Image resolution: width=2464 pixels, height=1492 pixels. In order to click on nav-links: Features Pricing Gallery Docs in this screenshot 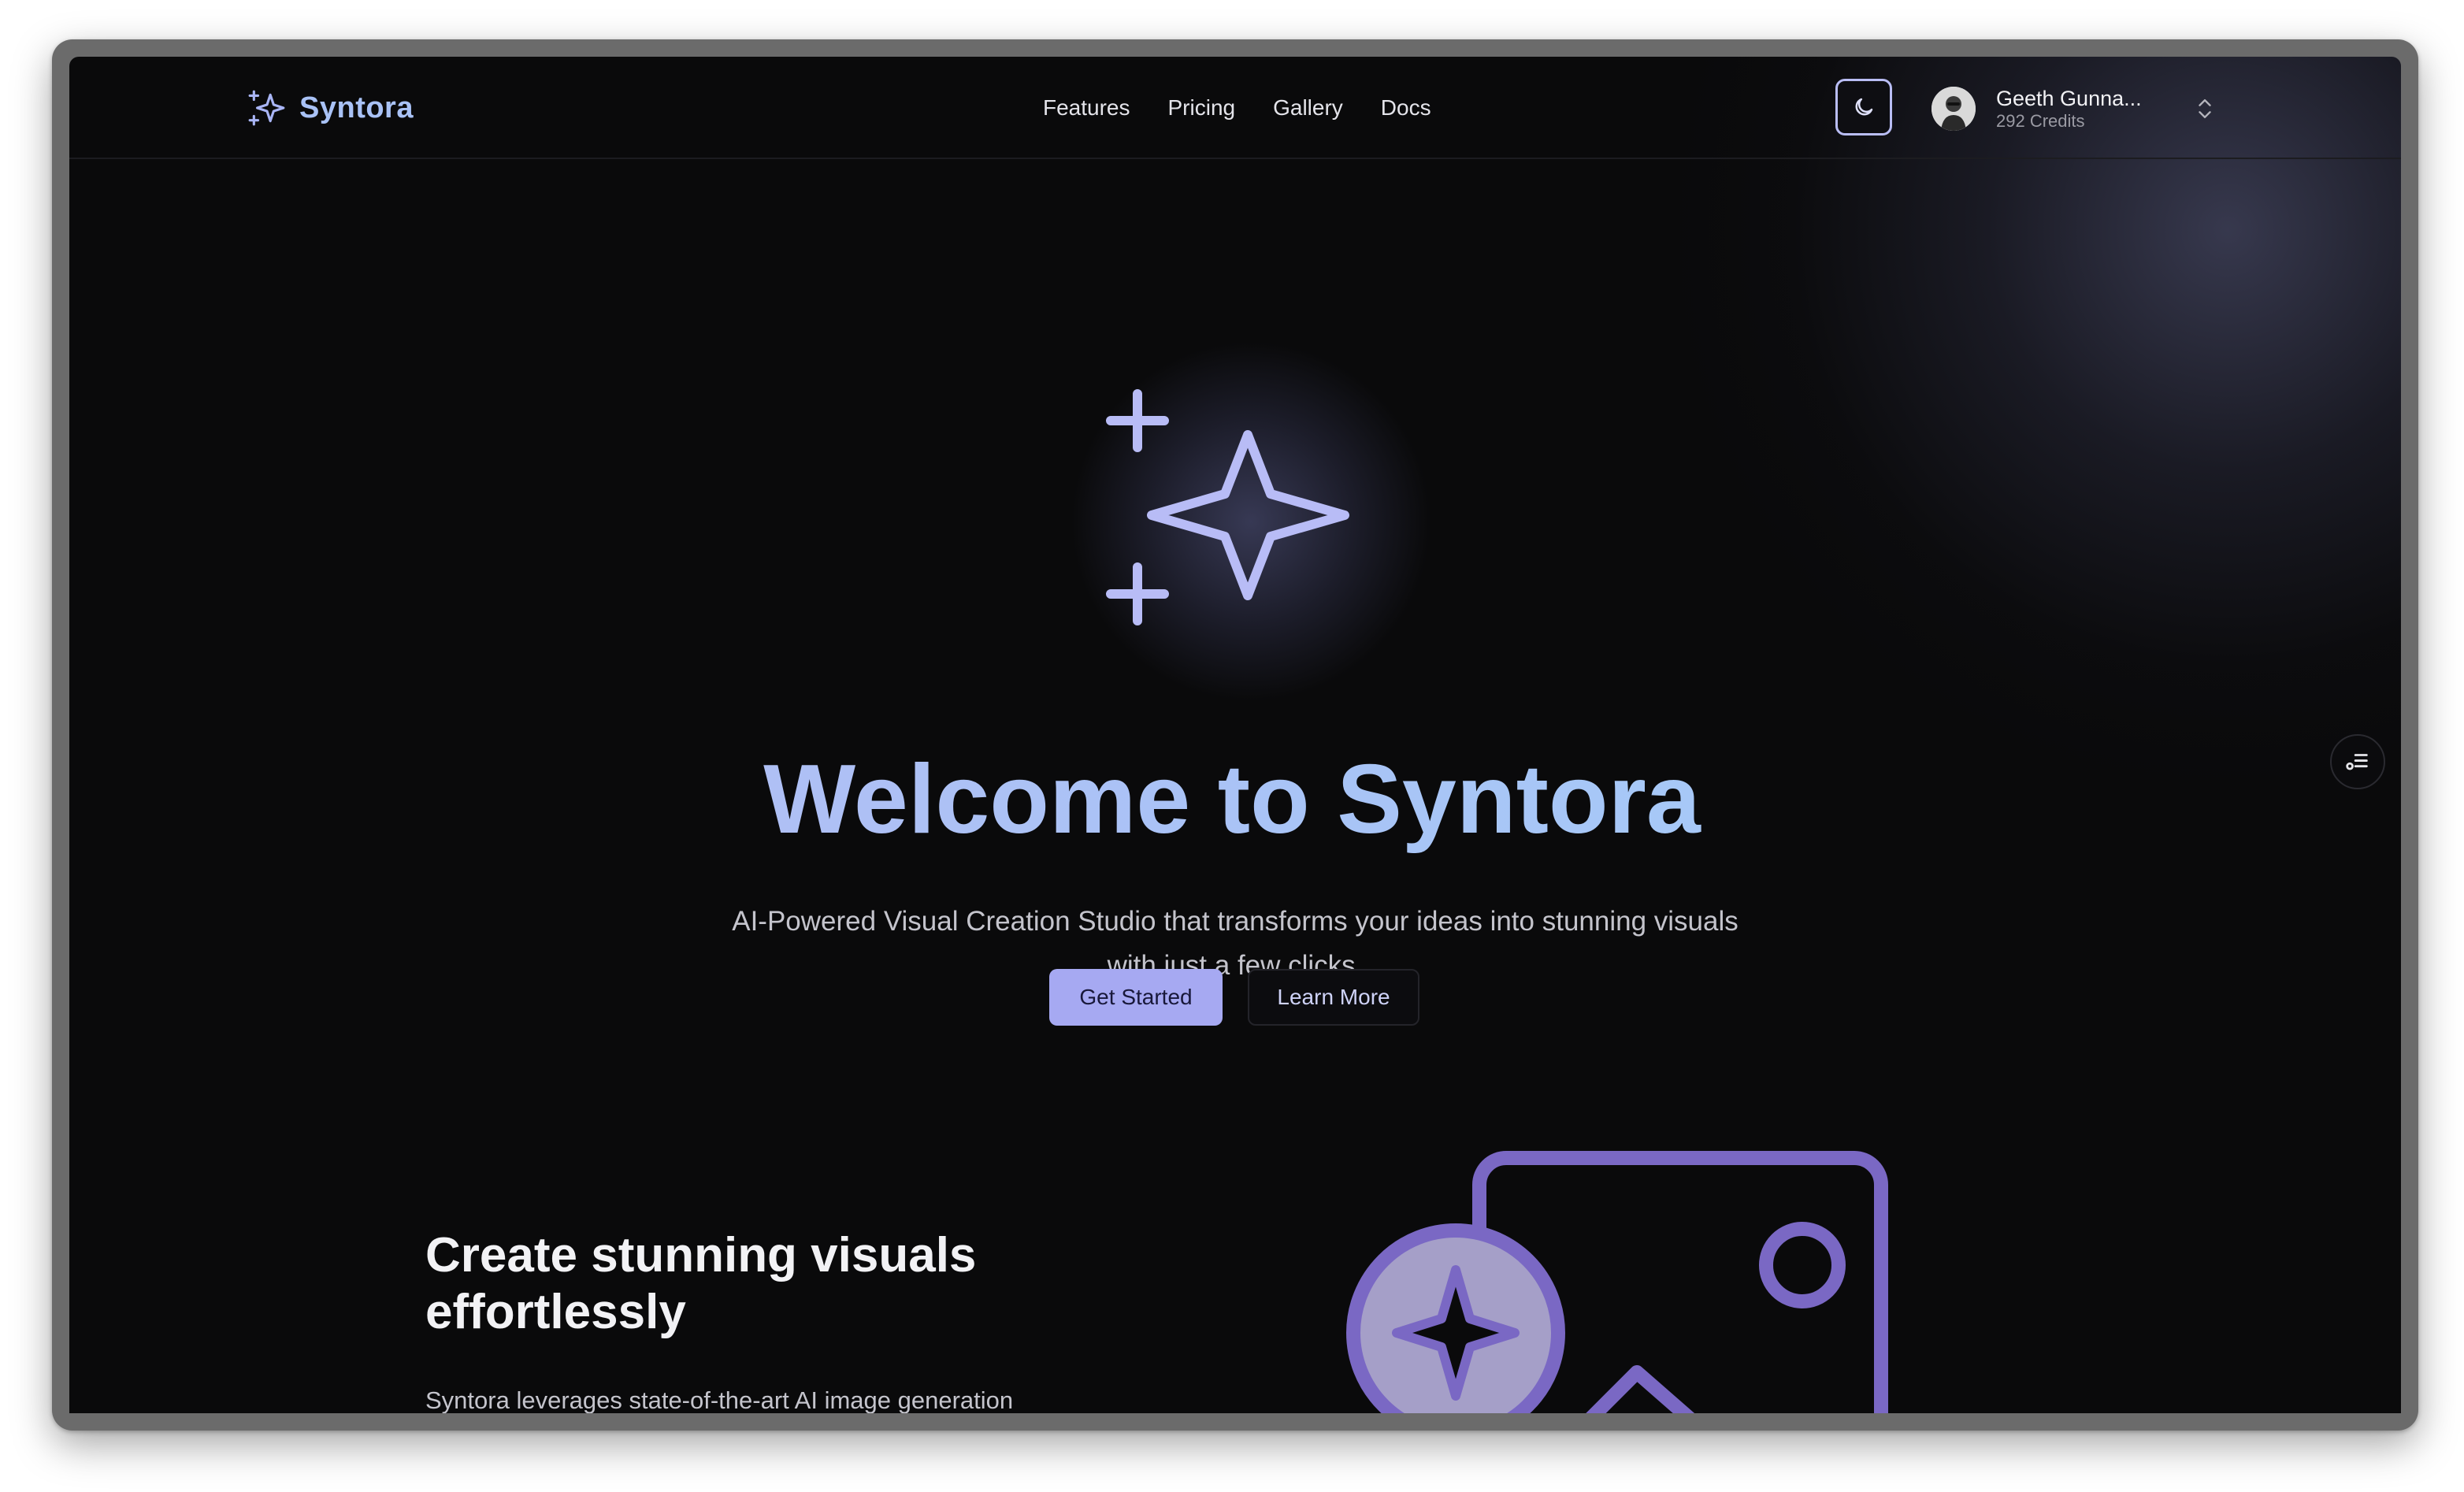, I will do `click(1237, 108)`.